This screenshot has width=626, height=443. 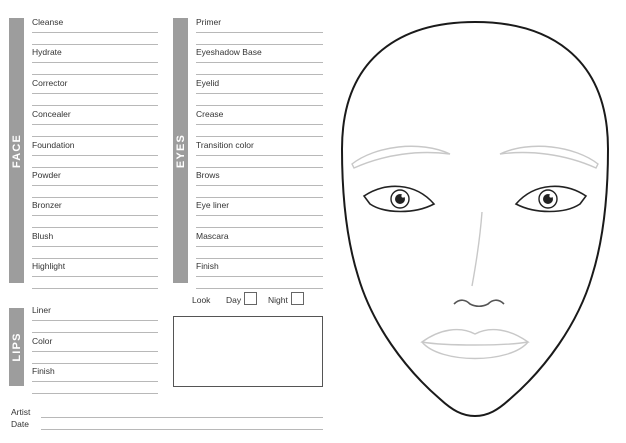 What do you see at coordinates (42, 341) in the screenshot?
I see `field-label: Color` at bounding box center [42, 341].